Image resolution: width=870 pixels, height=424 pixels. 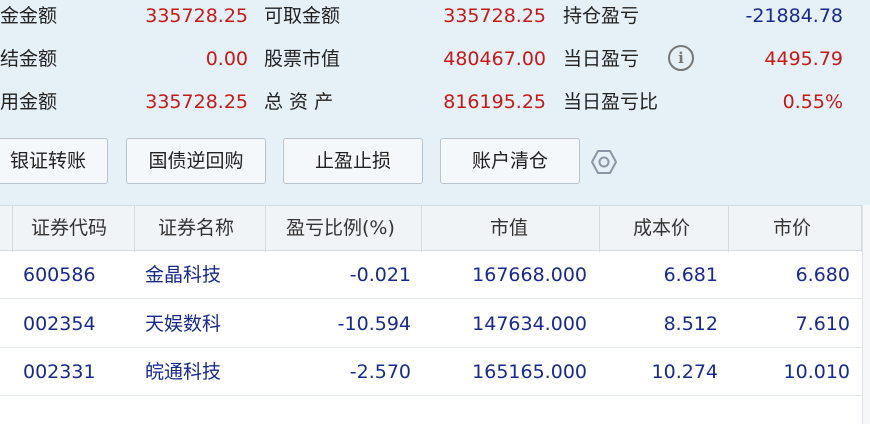 I want to click on daily-pnl-value: 4495.79, so click(x=803, y=59).